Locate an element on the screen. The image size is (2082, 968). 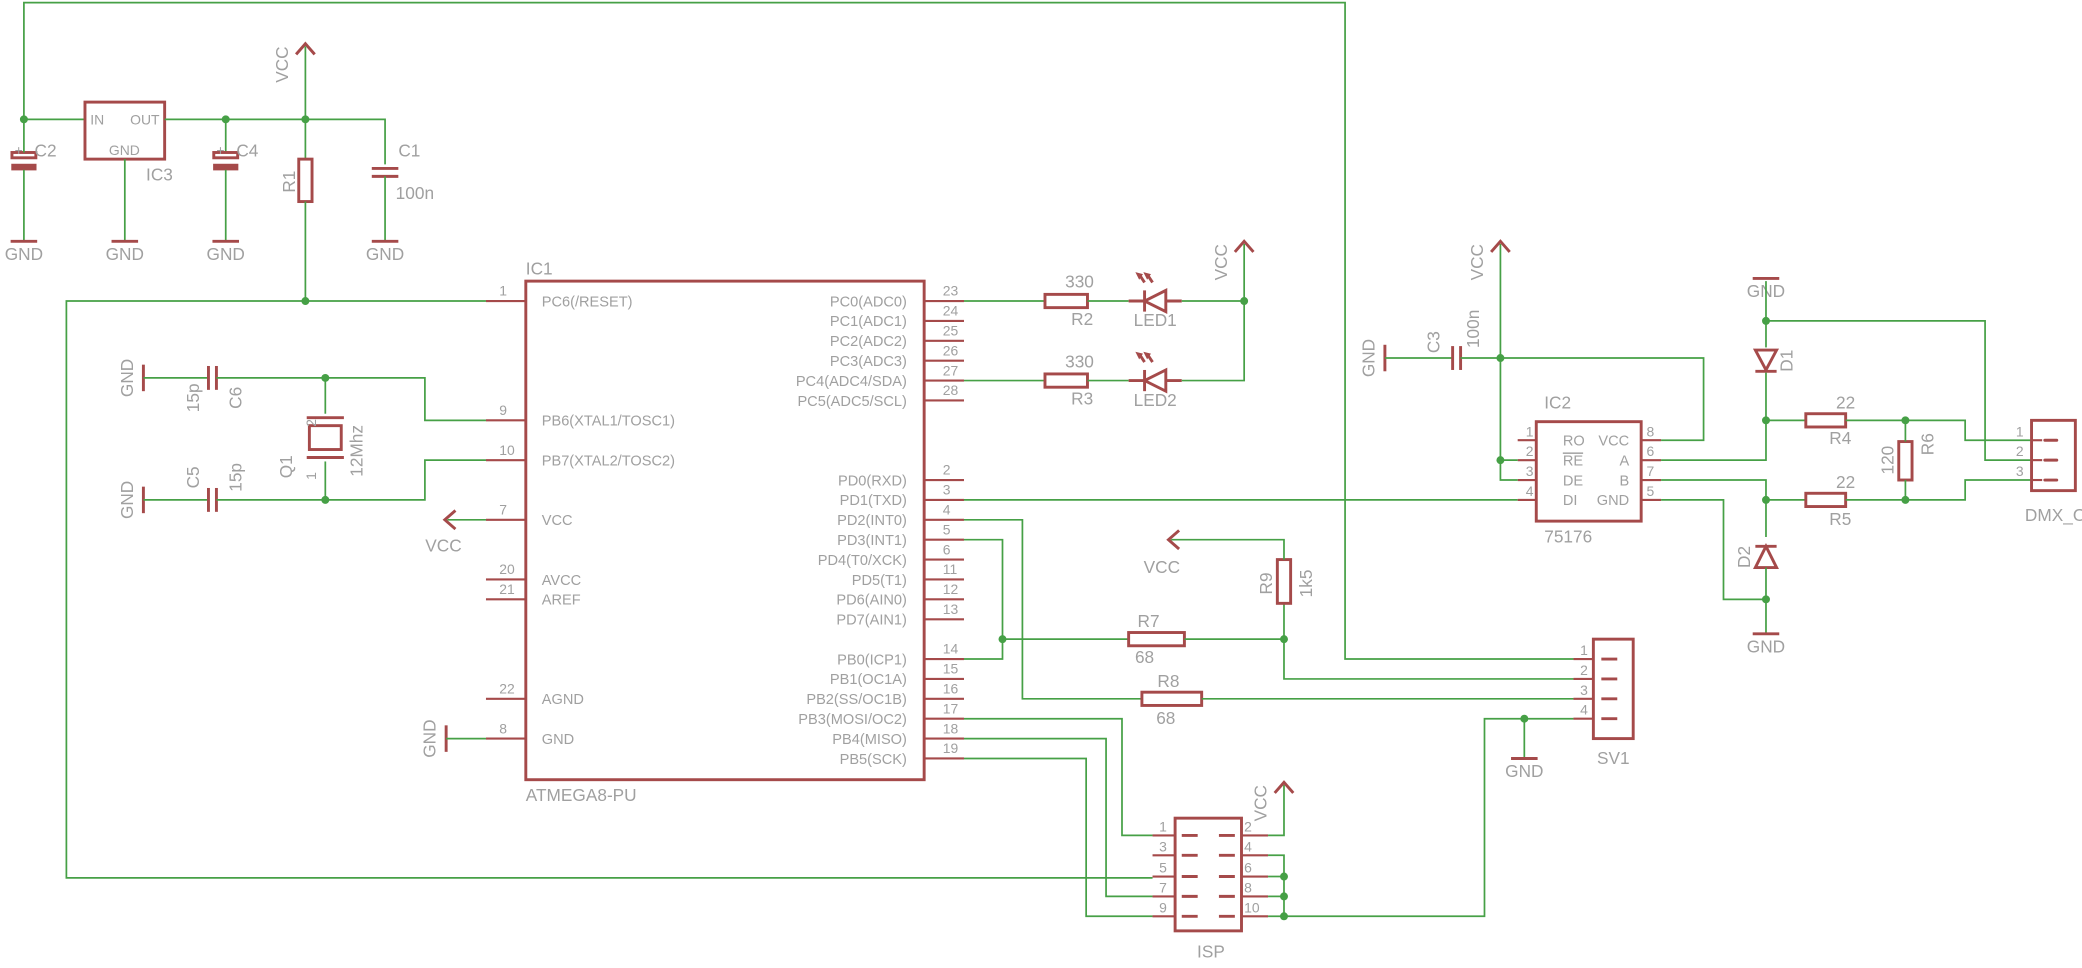
ic1-name: IC1 is located at coordinates (539, 268).